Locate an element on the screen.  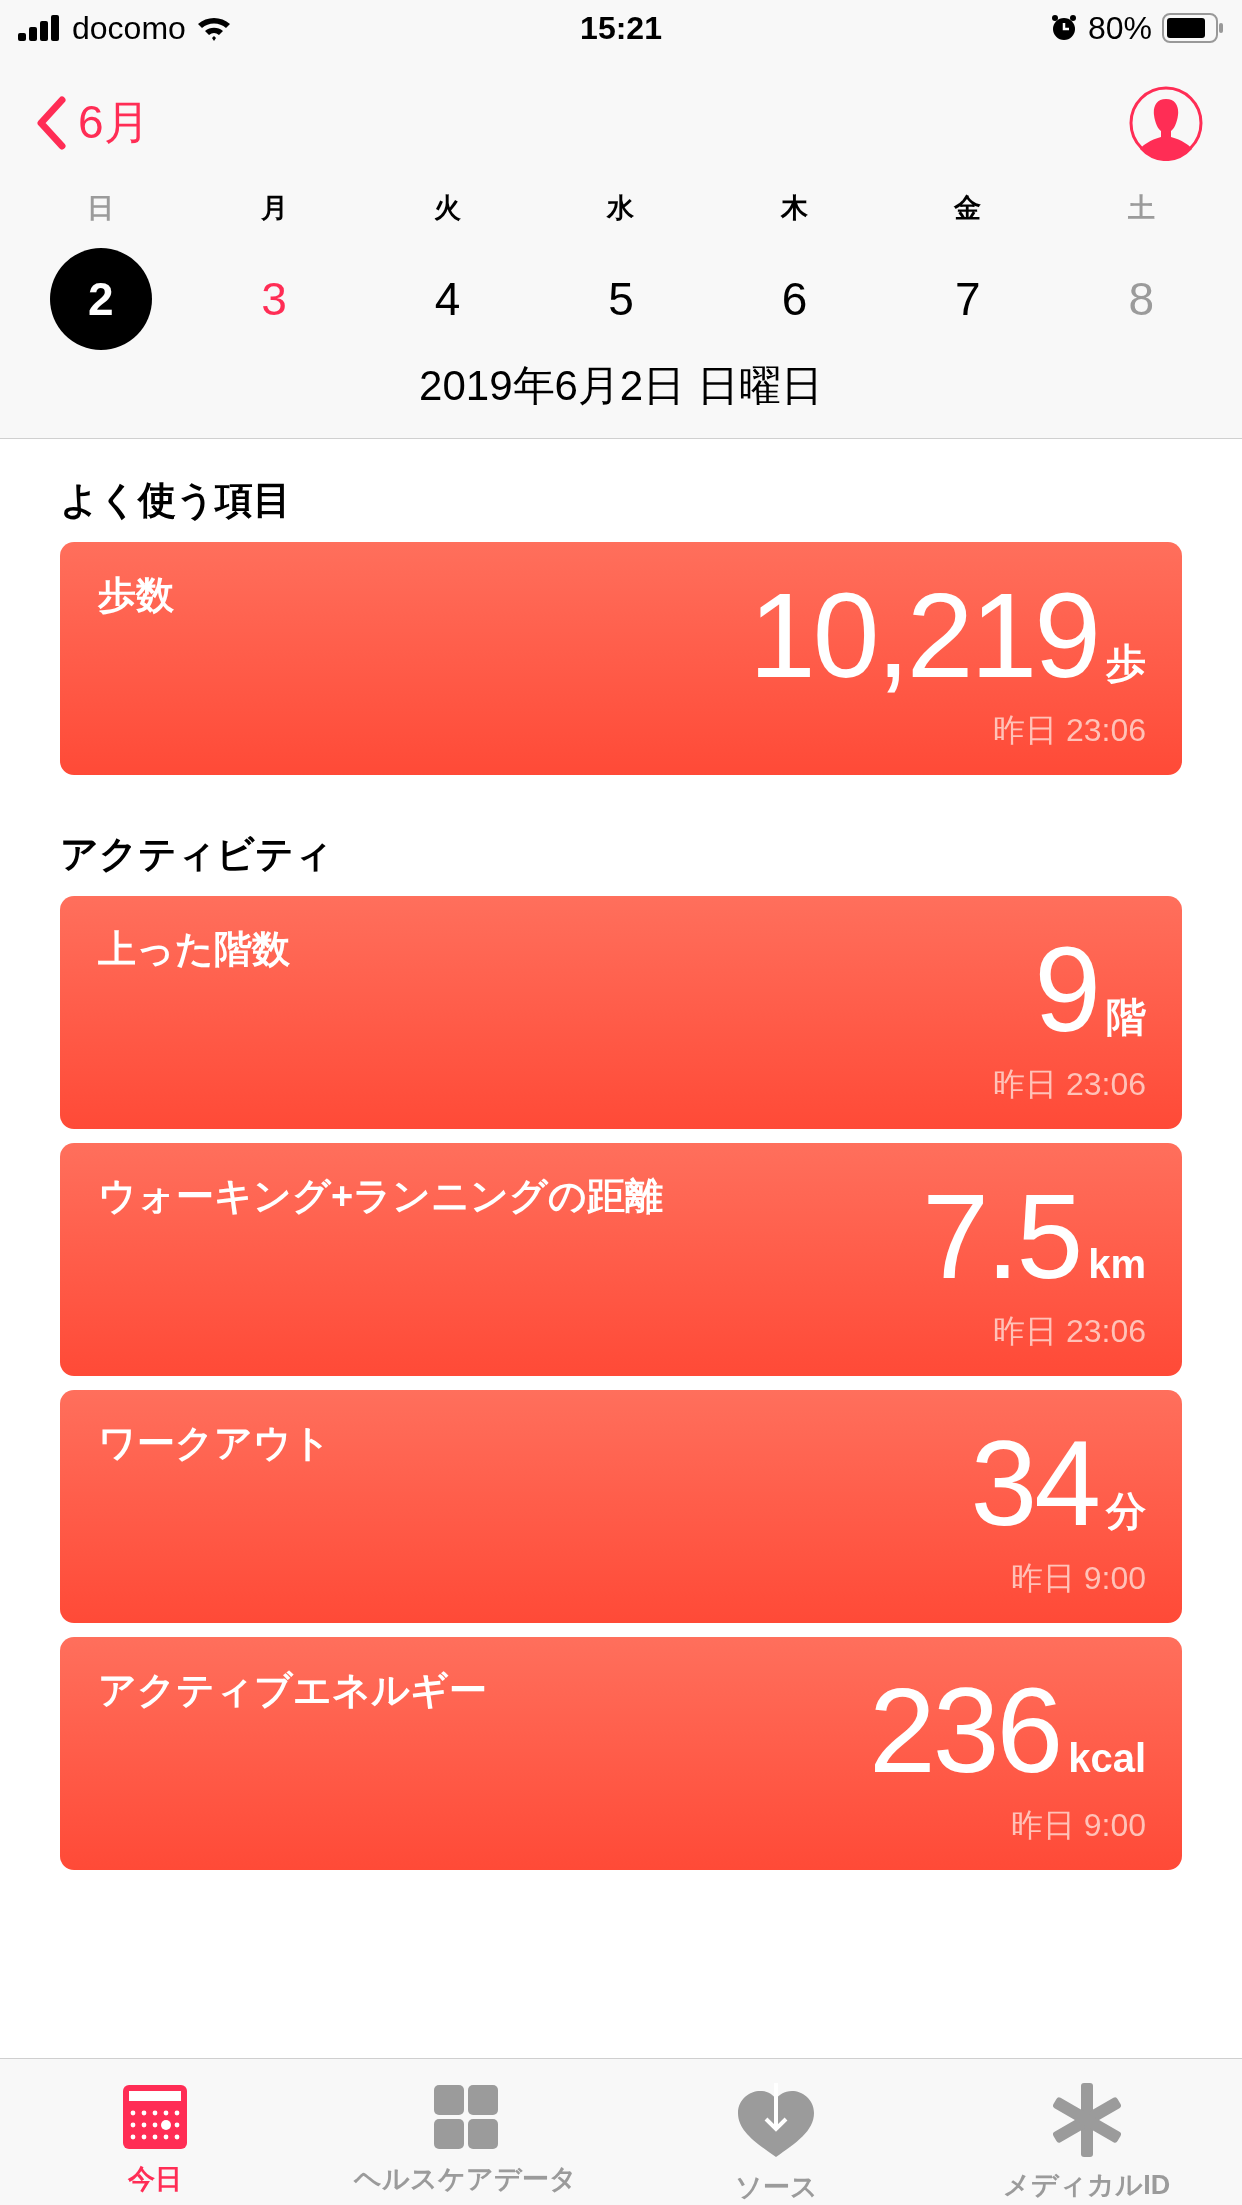
metric-title: ウォーキング+ランニングの距離 is located at coordinates (381, 1196).